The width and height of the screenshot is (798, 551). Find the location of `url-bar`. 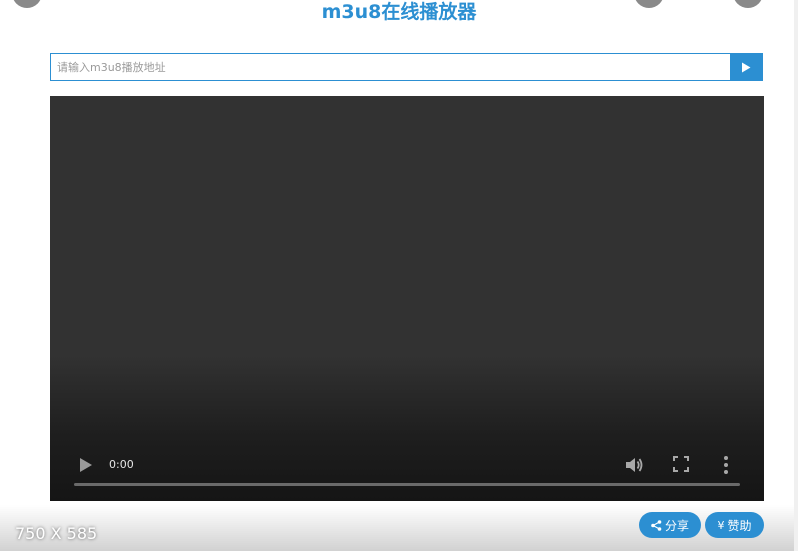

url-bar is located at coordinates (406, 67).